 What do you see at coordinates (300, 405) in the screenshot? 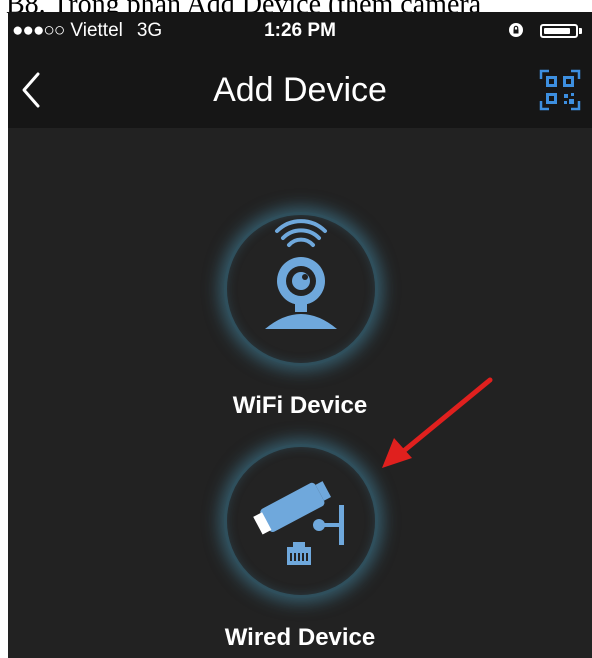
I see `wifi-device-label: WiFi Device` at bounding box center [300, 405].